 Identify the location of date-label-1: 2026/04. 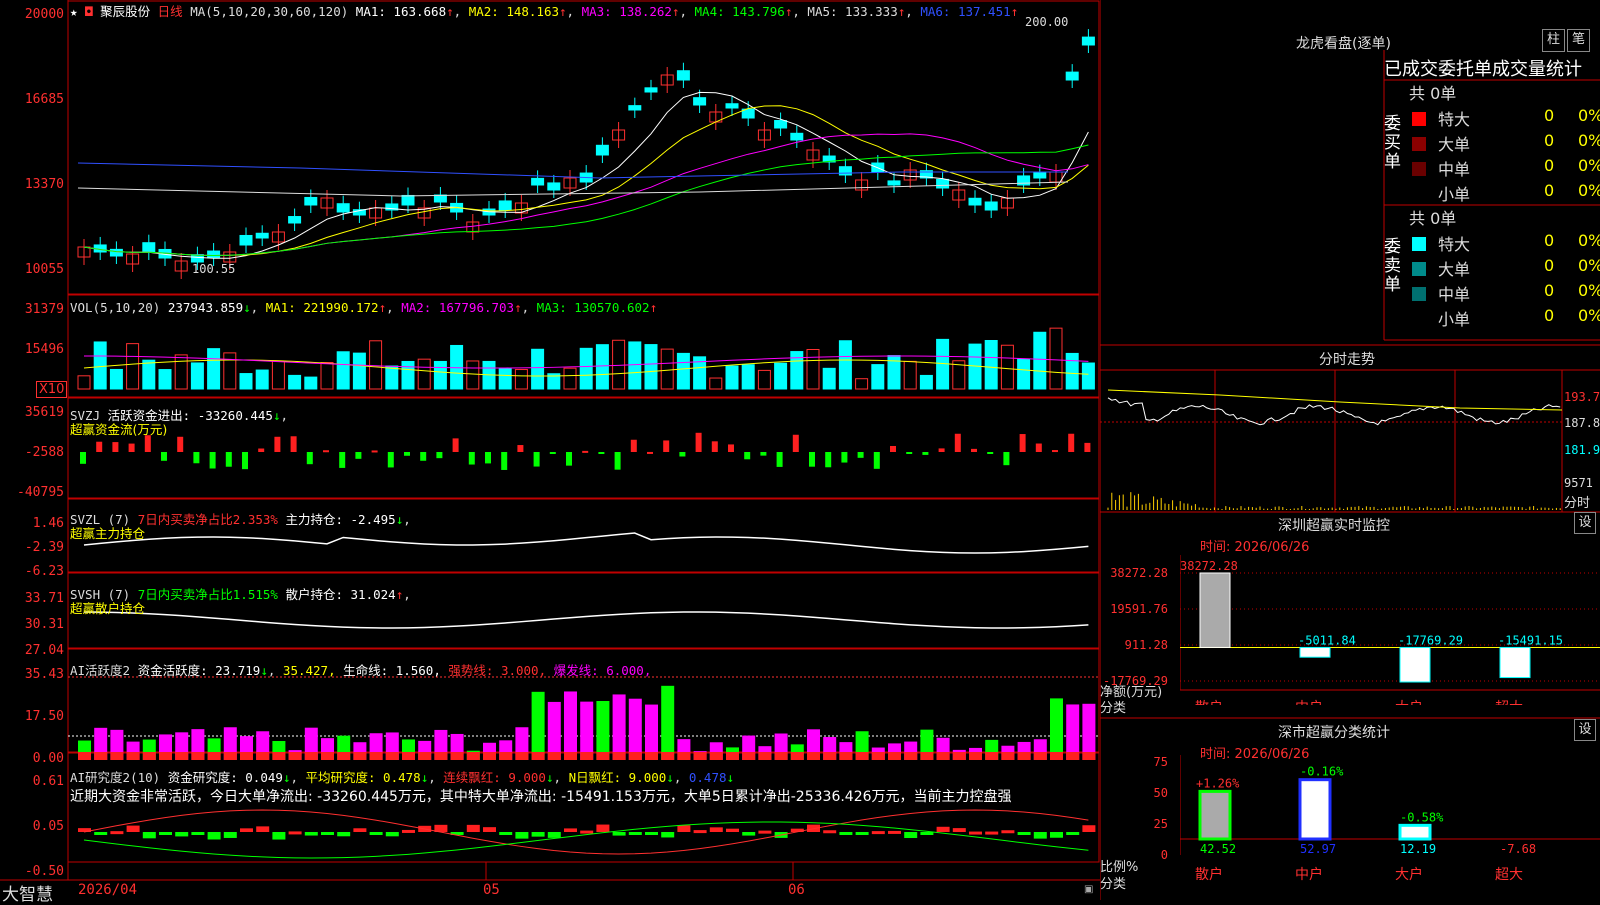
(108, 890).